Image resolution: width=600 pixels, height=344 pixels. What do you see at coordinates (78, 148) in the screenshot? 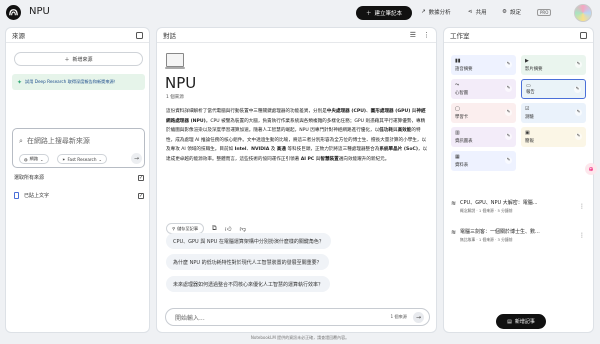
I see `web-search-box: ⌕ 在網路上搜尋新來源 ◍ 網路 ⌄ ✶ Fast Research ⌄ →` at bounding box center [78, 148].